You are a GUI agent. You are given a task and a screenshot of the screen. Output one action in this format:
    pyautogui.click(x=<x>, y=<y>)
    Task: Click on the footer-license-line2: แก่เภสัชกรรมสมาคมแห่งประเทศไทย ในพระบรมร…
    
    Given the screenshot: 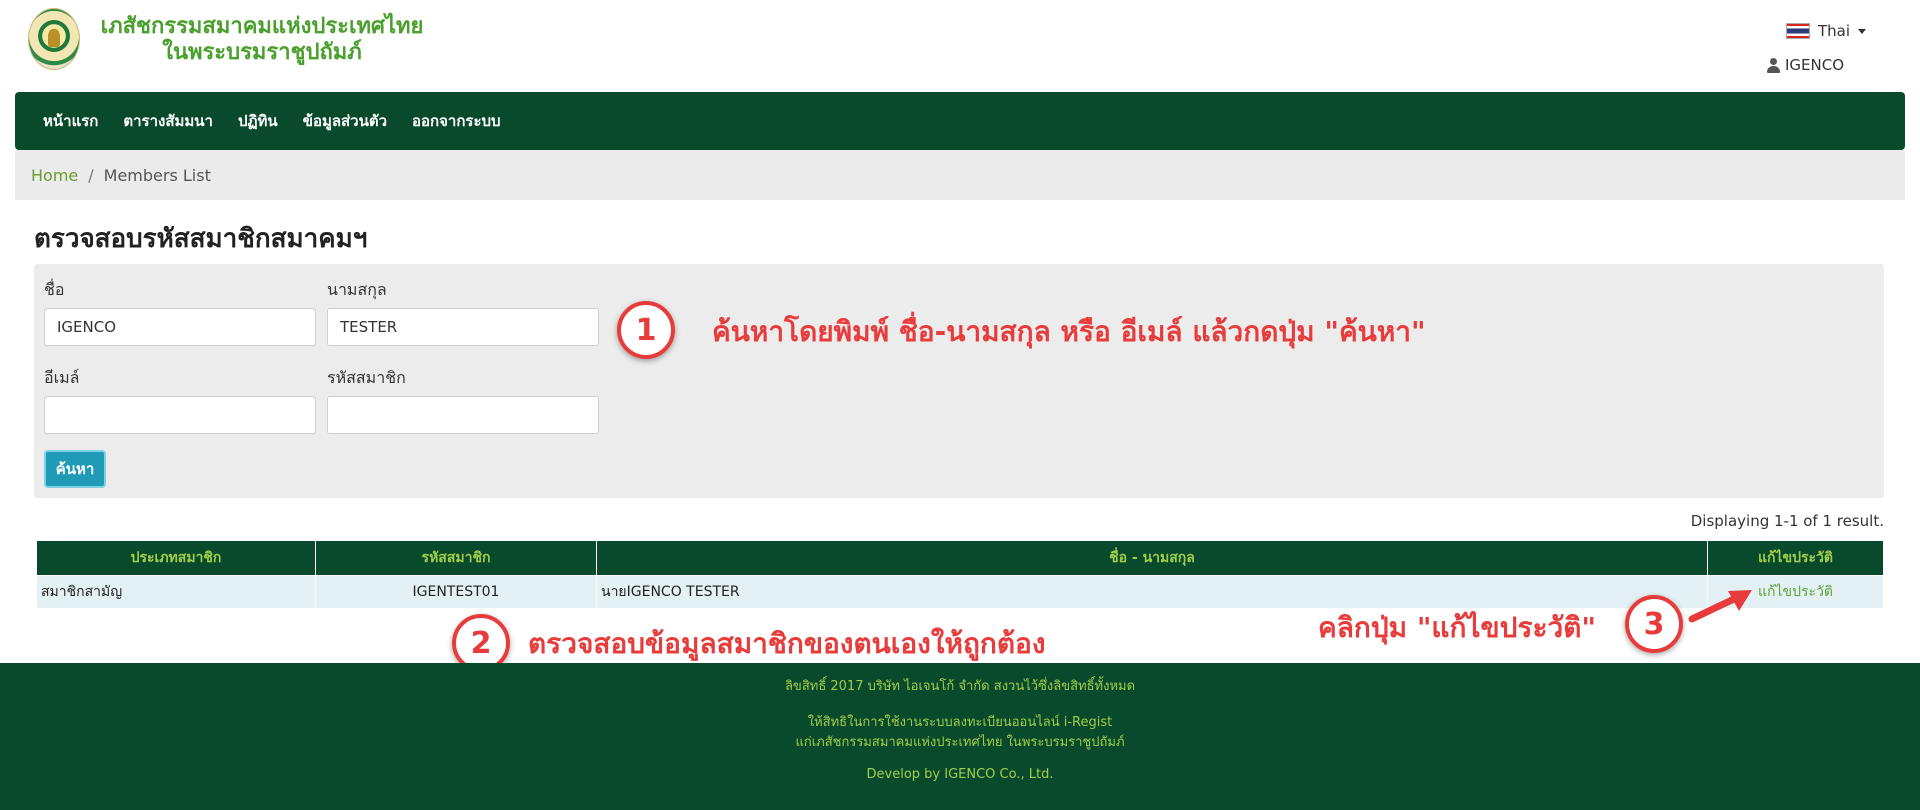 What is the action you would take?
    pyautogui.click(x=960, y=742)
    